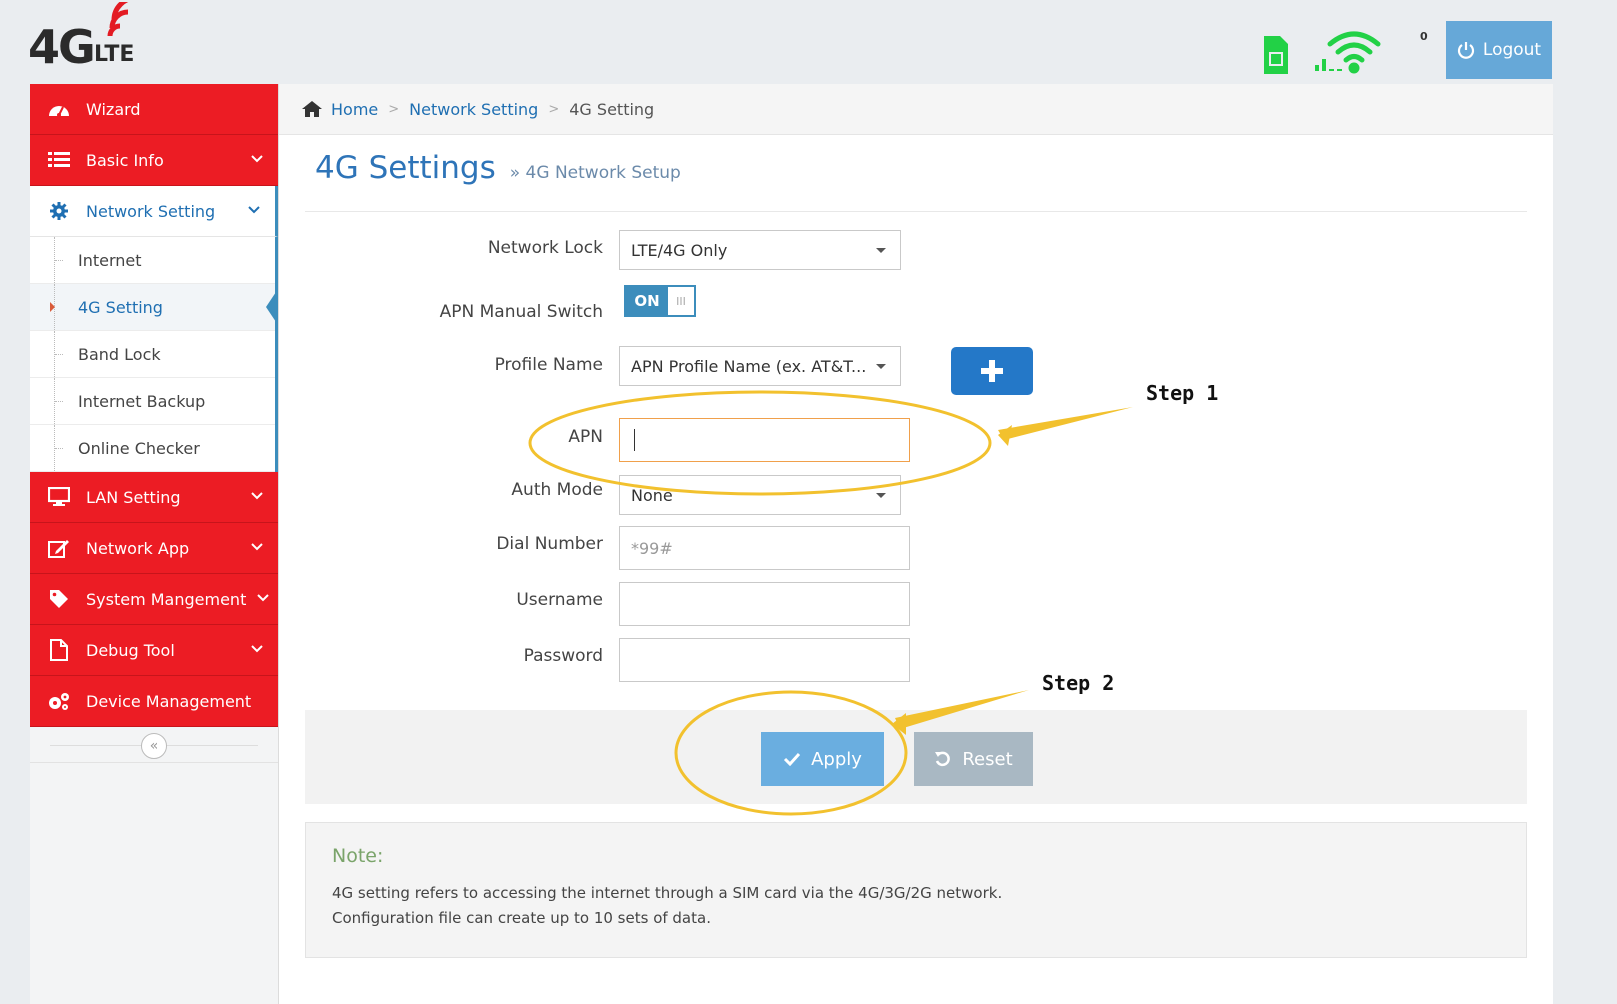  I want to click on page-subtitle: » 4G Network Setup, so click(595, 173).